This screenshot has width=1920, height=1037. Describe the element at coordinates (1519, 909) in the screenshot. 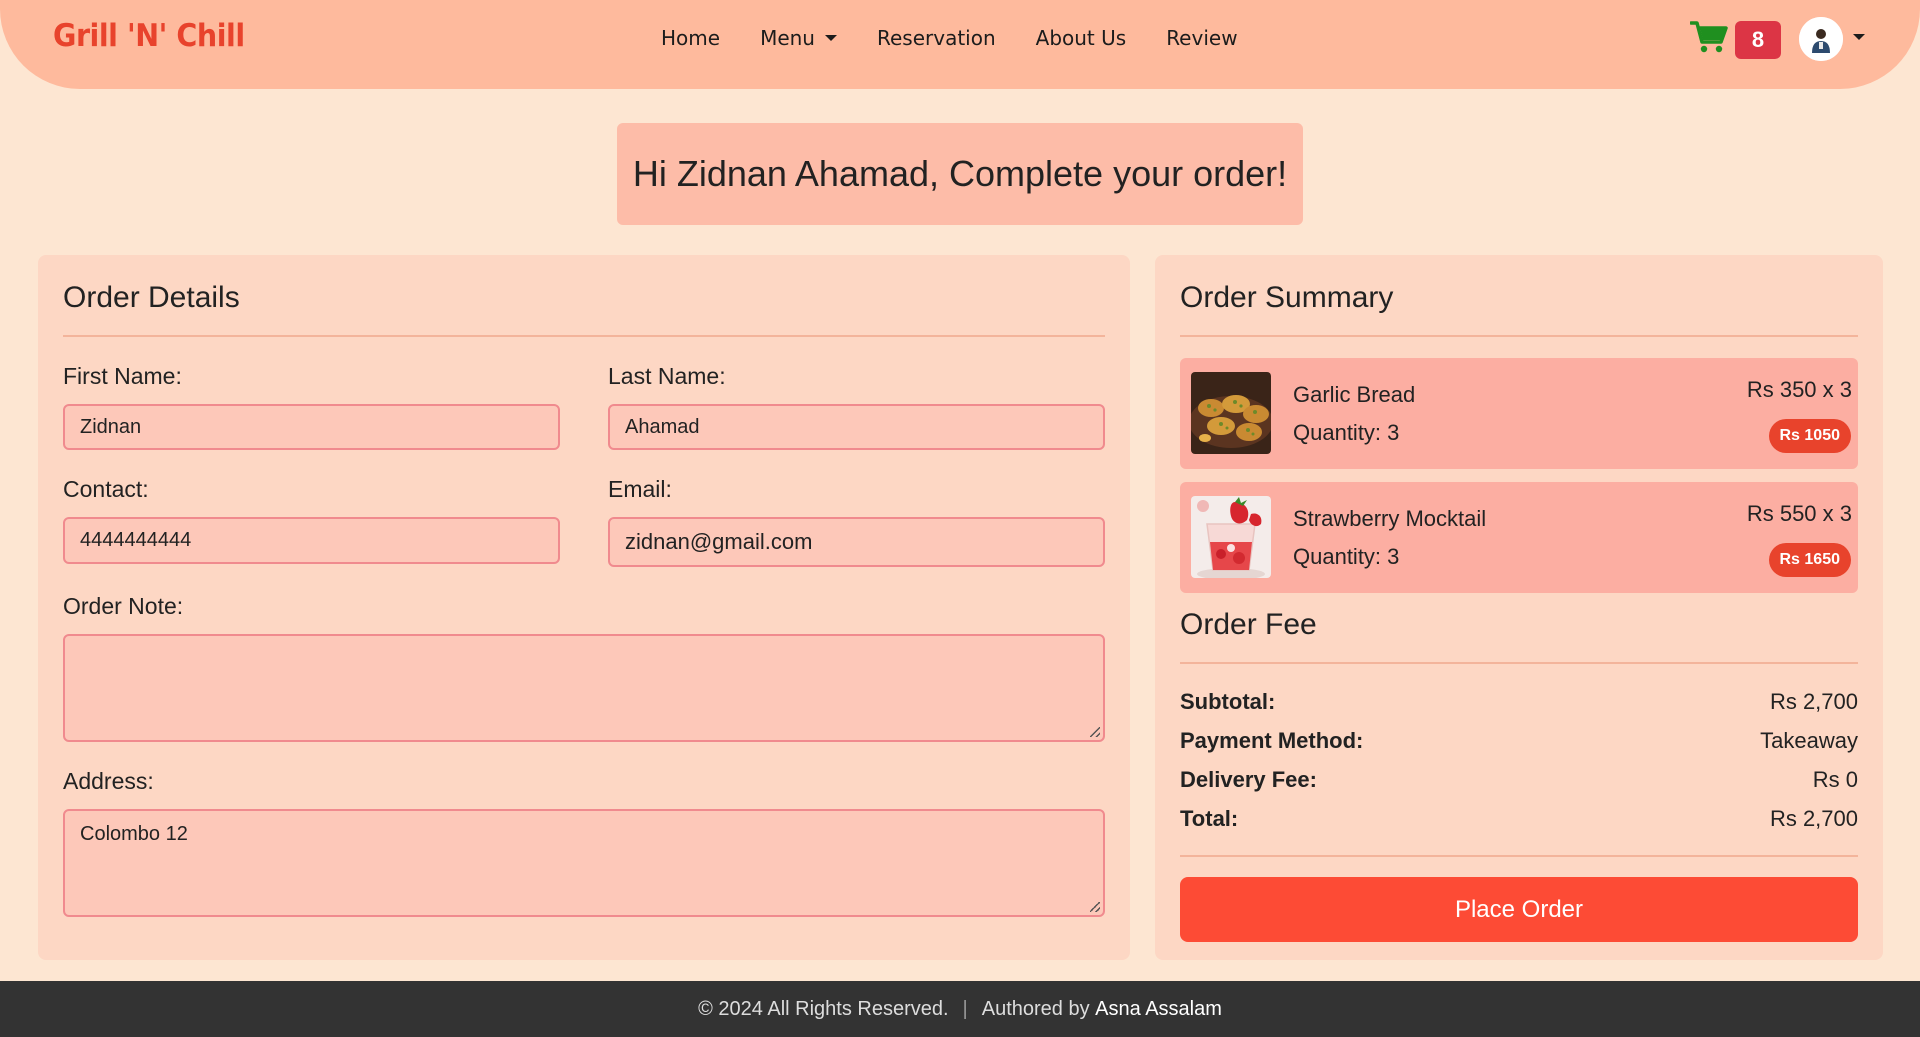

I see `place-order-button: Place Order` at that location.